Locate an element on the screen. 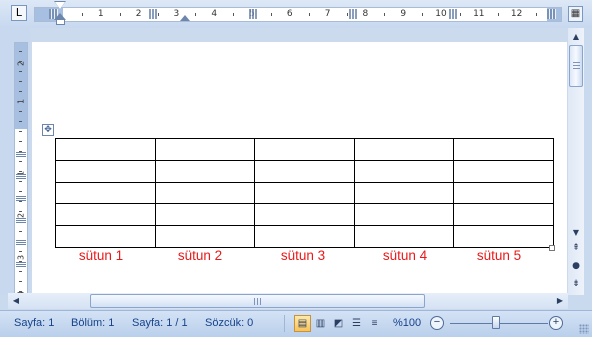  column-label-3: sütun 3 is located at coordinates (303, 255).